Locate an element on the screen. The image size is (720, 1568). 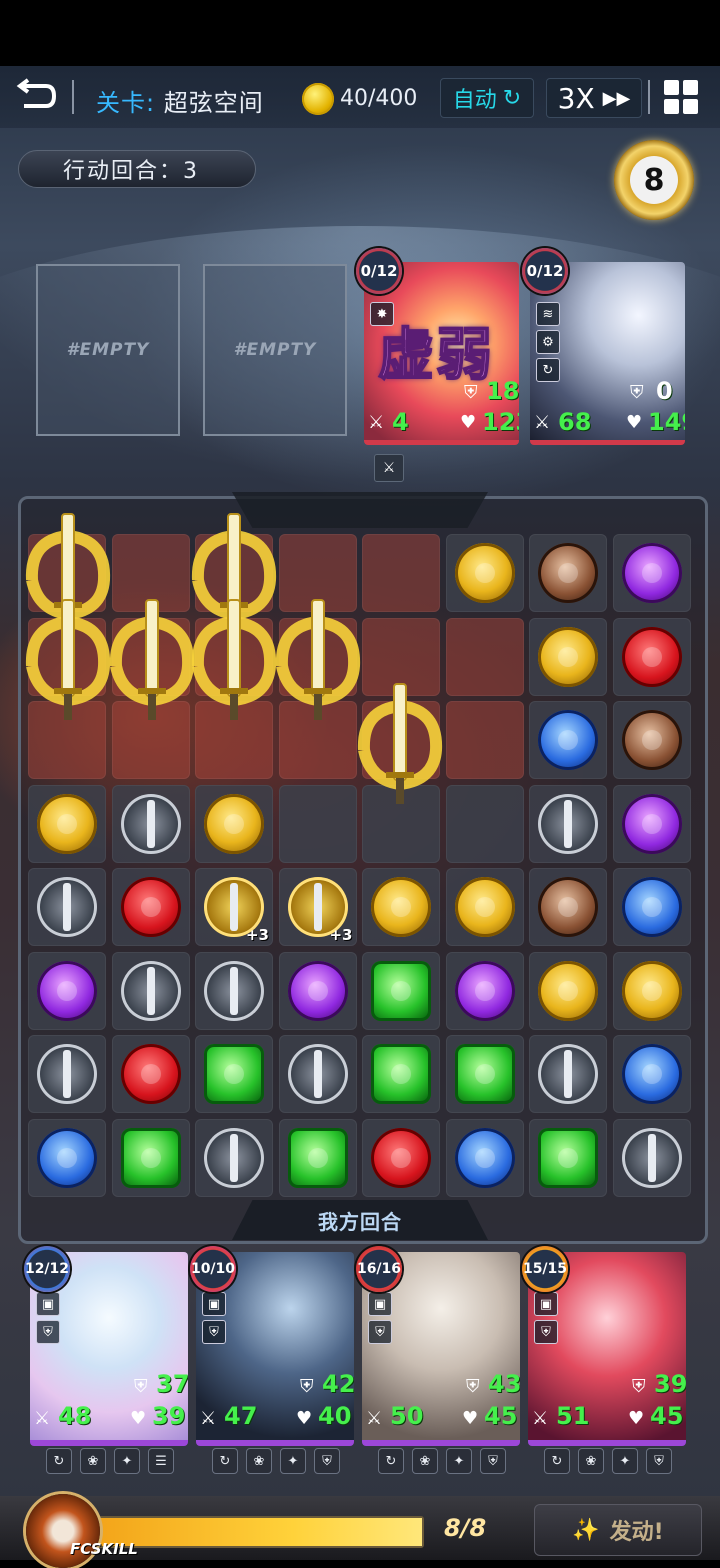
hero-hp: 45 is located at coordinates (501, 1416).